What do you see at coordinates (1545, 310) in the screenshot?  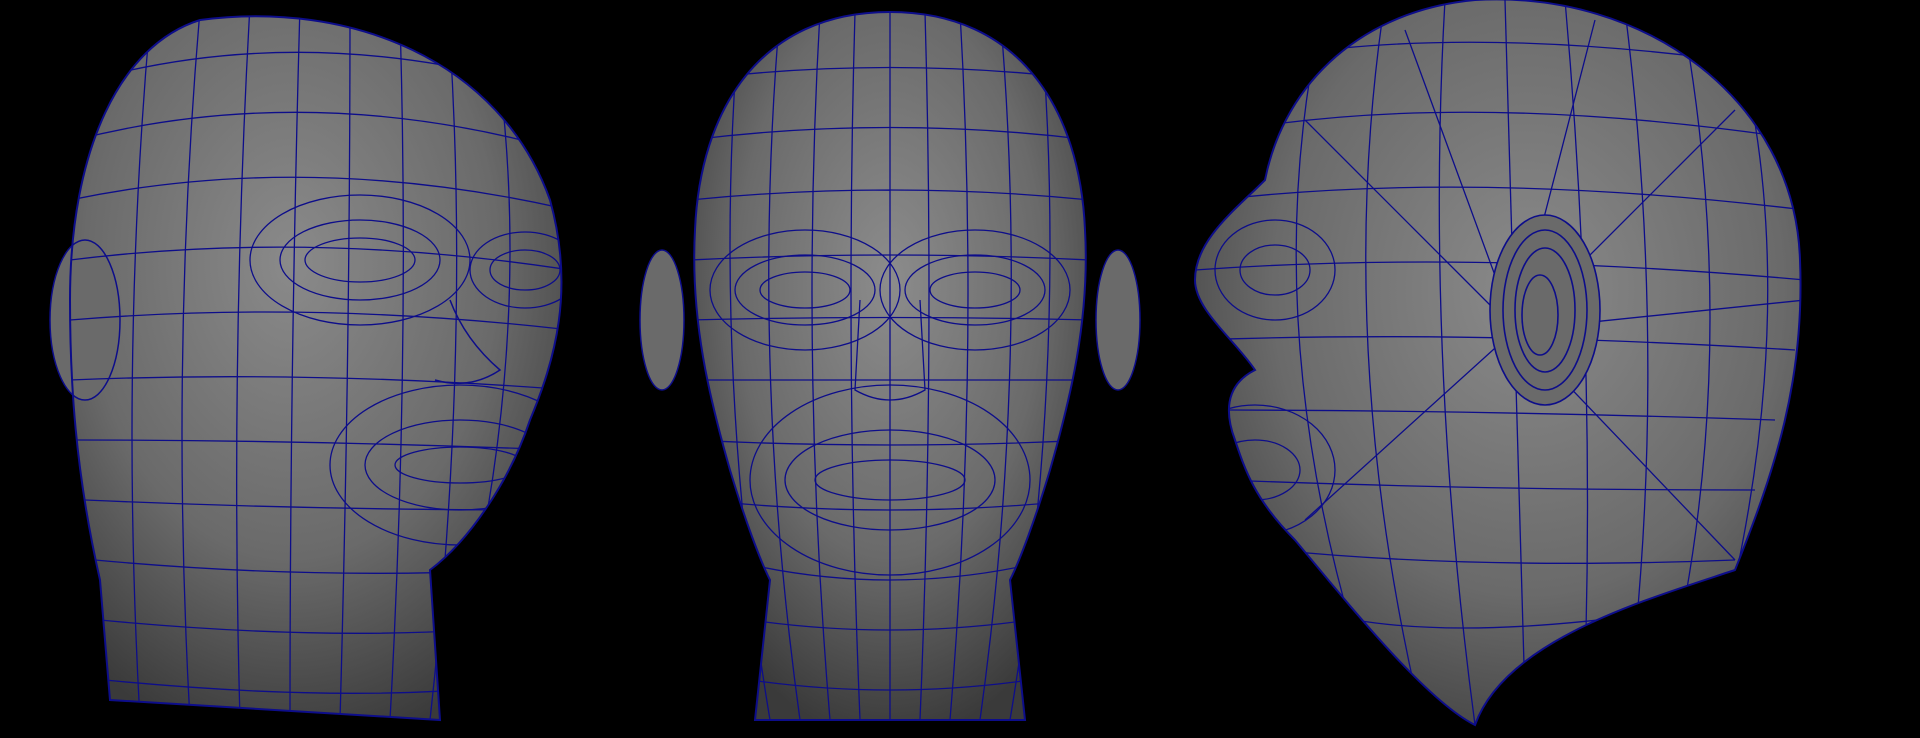 I see `ear-wireframe` at bounding box center [1545, 310].